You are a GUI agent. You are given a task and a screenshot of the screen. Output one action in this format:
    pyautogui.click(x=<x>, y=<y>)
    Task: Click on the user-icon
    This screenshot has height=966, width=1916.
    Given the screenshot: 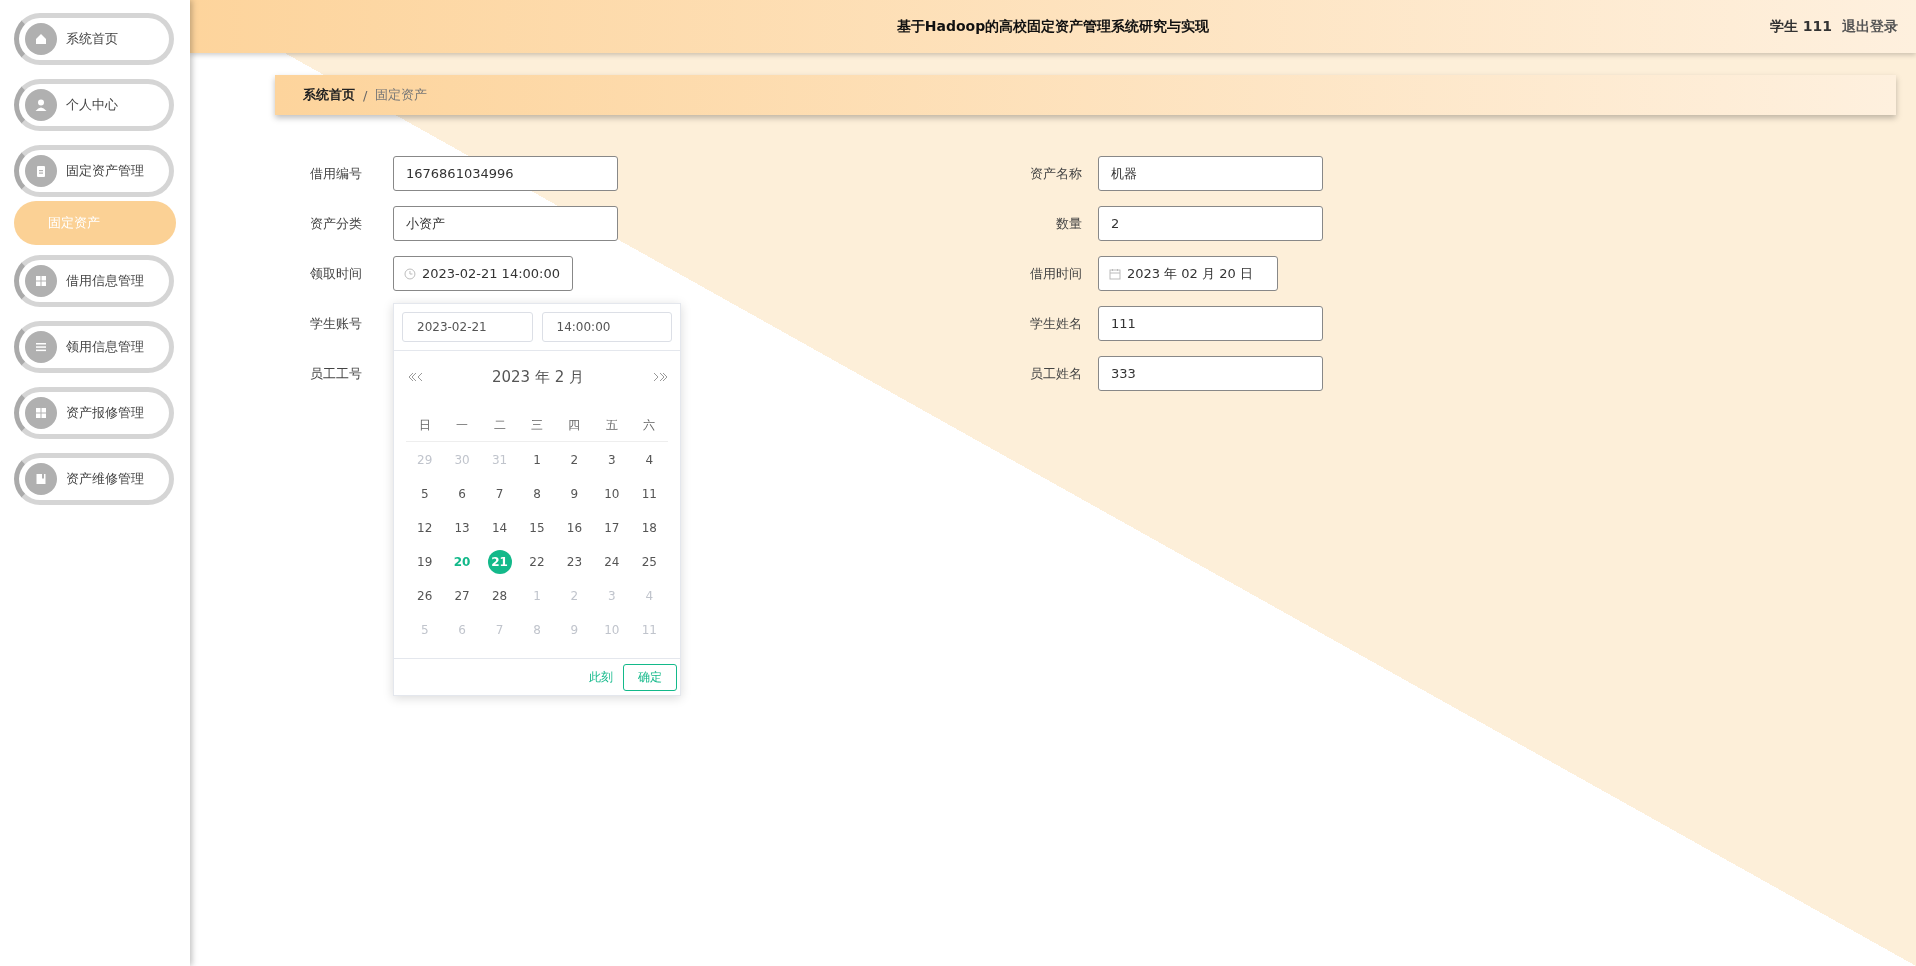 What is the action you would take?
    pyautogui.click(x=41, y=105)
    